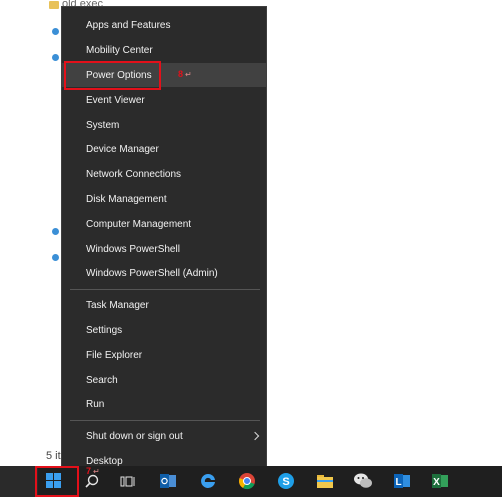 The height and width of the screenshot is (497, 502). Describe the element at coordinates (164, 330) in the screenshot. I see `menu-item-settings: Settings` at that location.